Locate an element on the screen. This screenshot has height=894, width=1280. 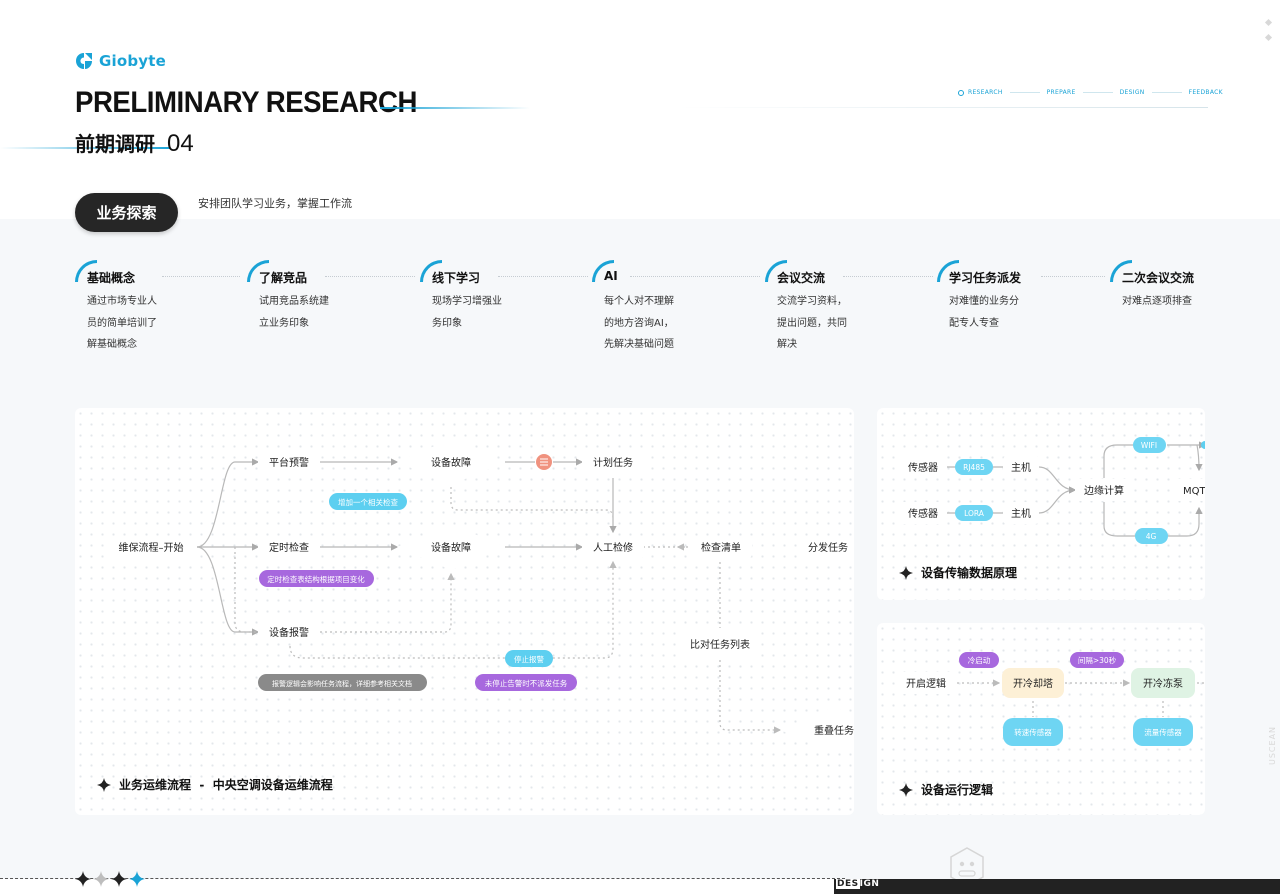
nav-line-decoration is located at coordinates (943, 107).